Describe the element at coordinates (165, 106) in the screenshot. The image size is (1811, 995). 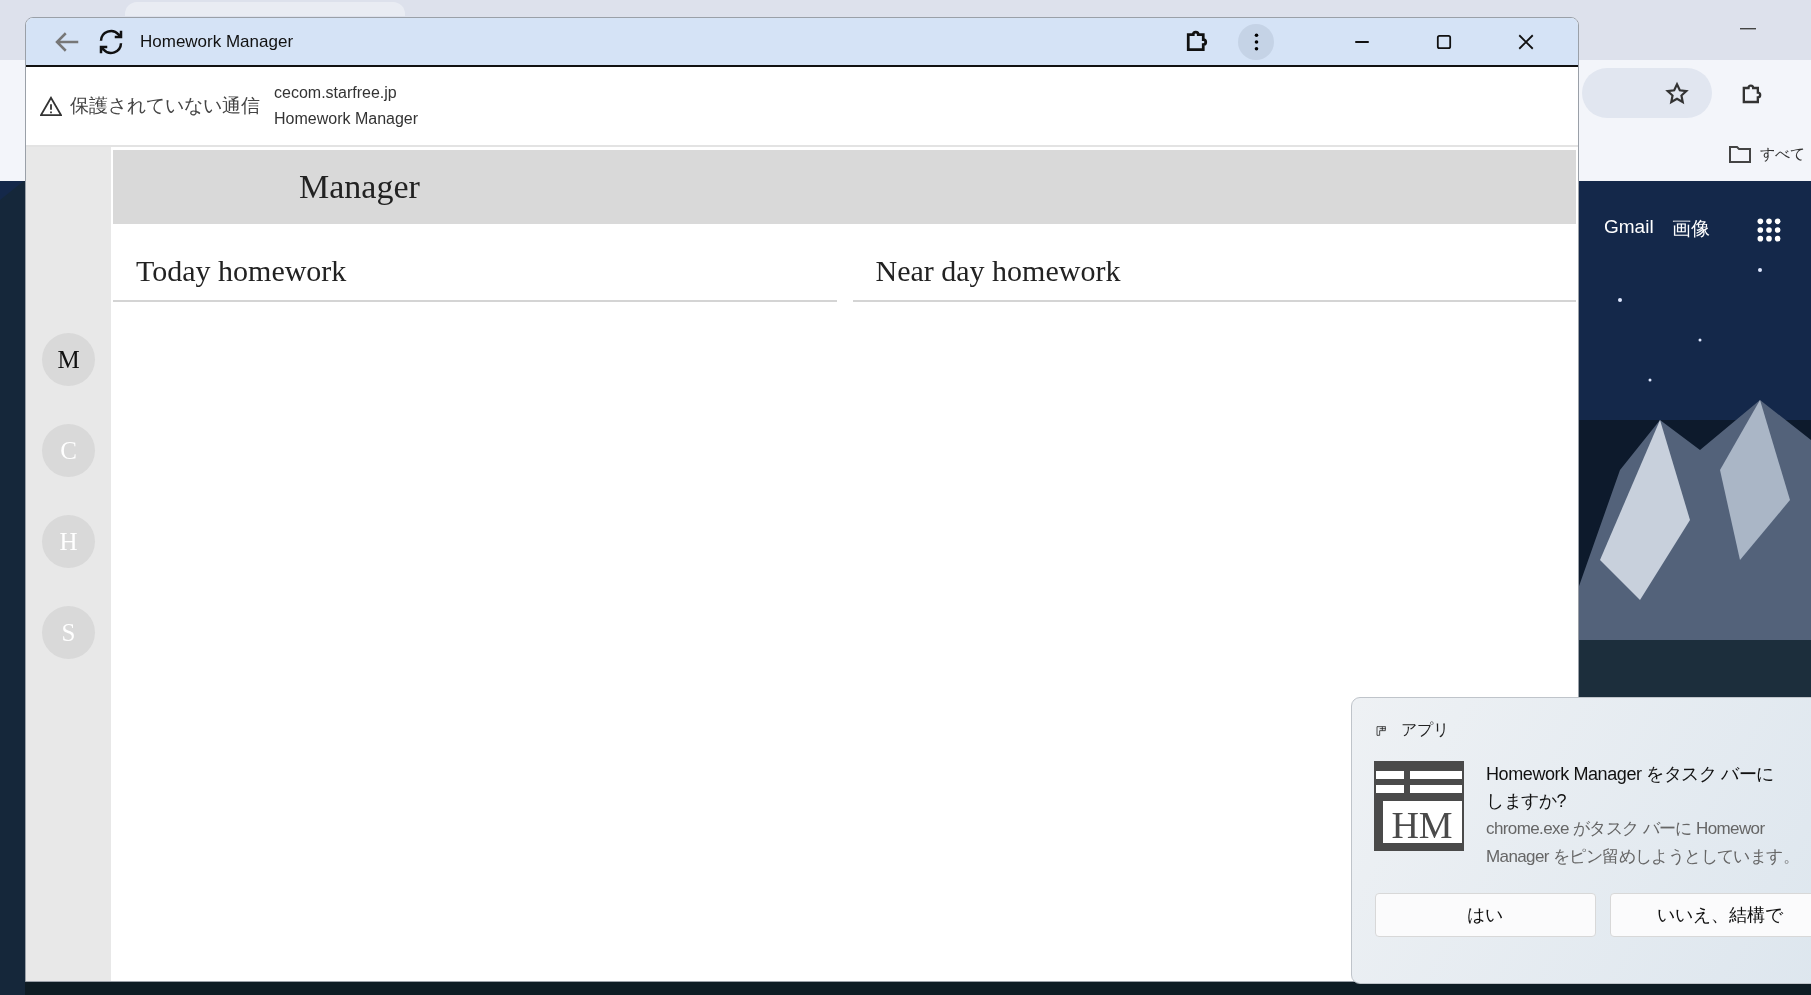
I see `security-label: 保護されていない通信` at that location.